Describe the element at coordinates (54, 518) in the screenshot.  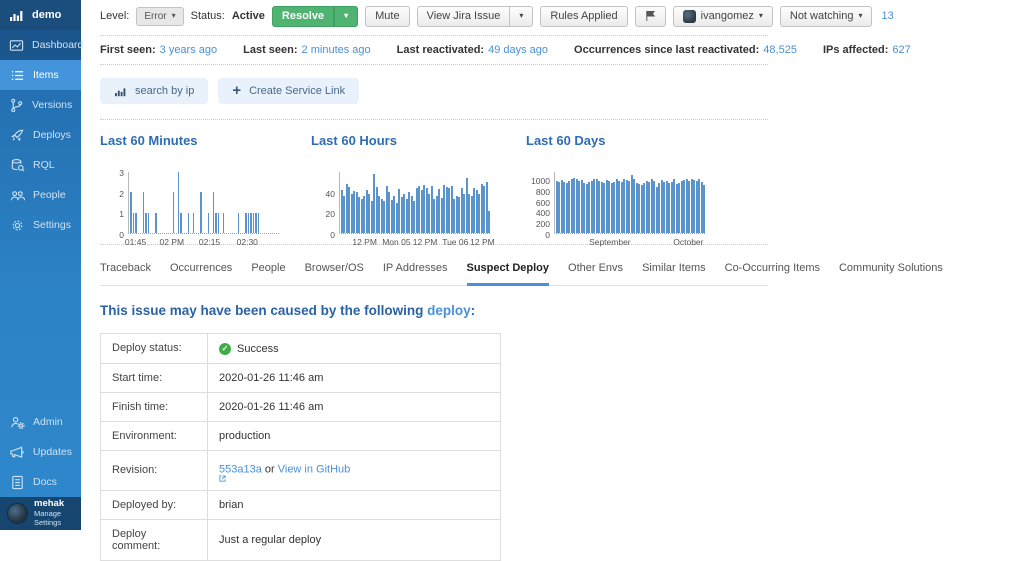
I see `manage-settings-link: Manage Settings` at that location.